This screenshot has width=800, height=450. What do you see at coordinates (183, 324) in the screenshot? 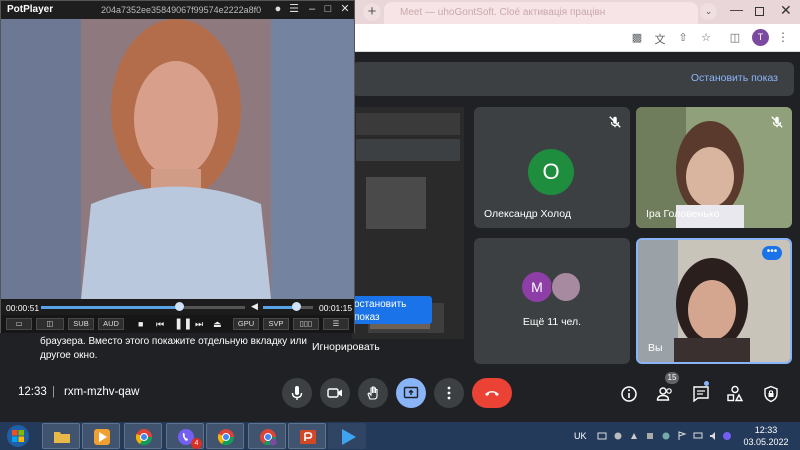
I see `pause-icon: ❚❚` at bounding box center [183, 324].